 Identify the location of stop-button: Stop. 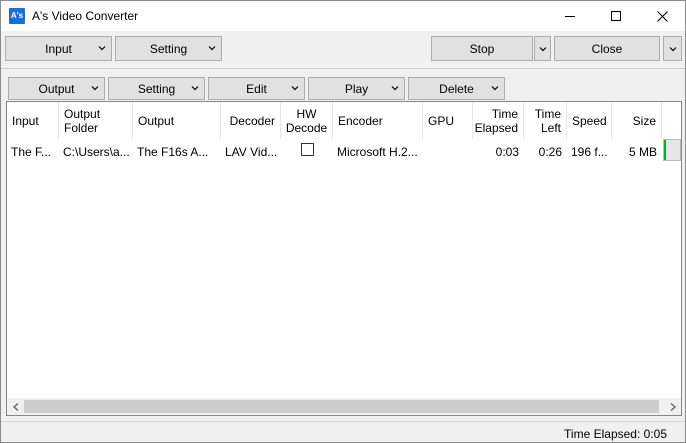
(482, 48).